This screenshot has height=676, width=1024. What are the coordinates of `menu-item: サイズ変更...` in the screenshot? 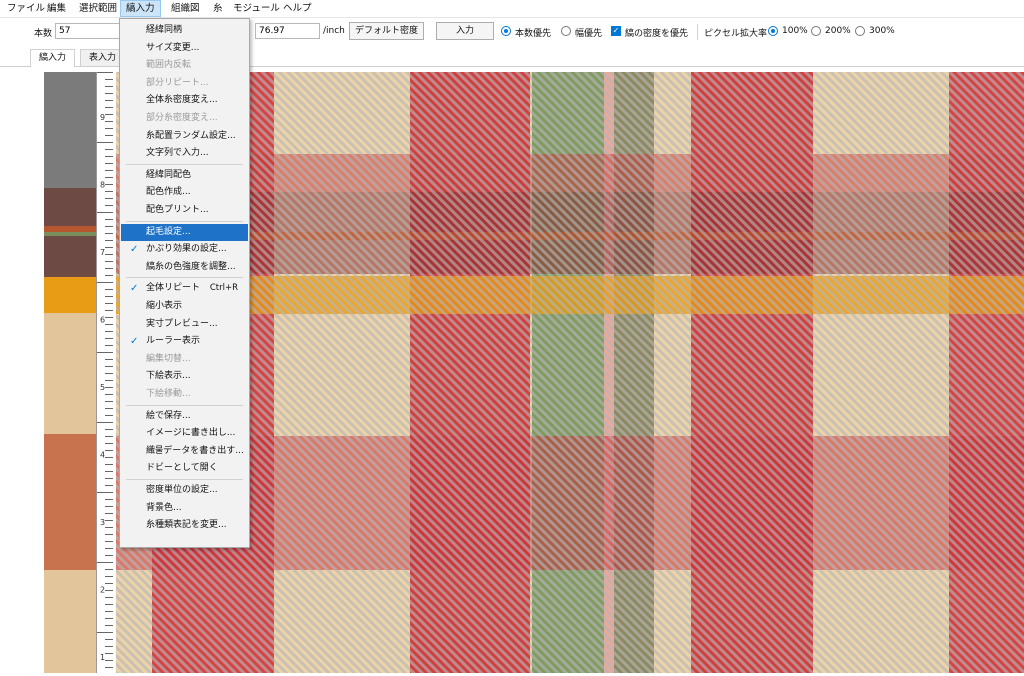 It's located at (184, 48).